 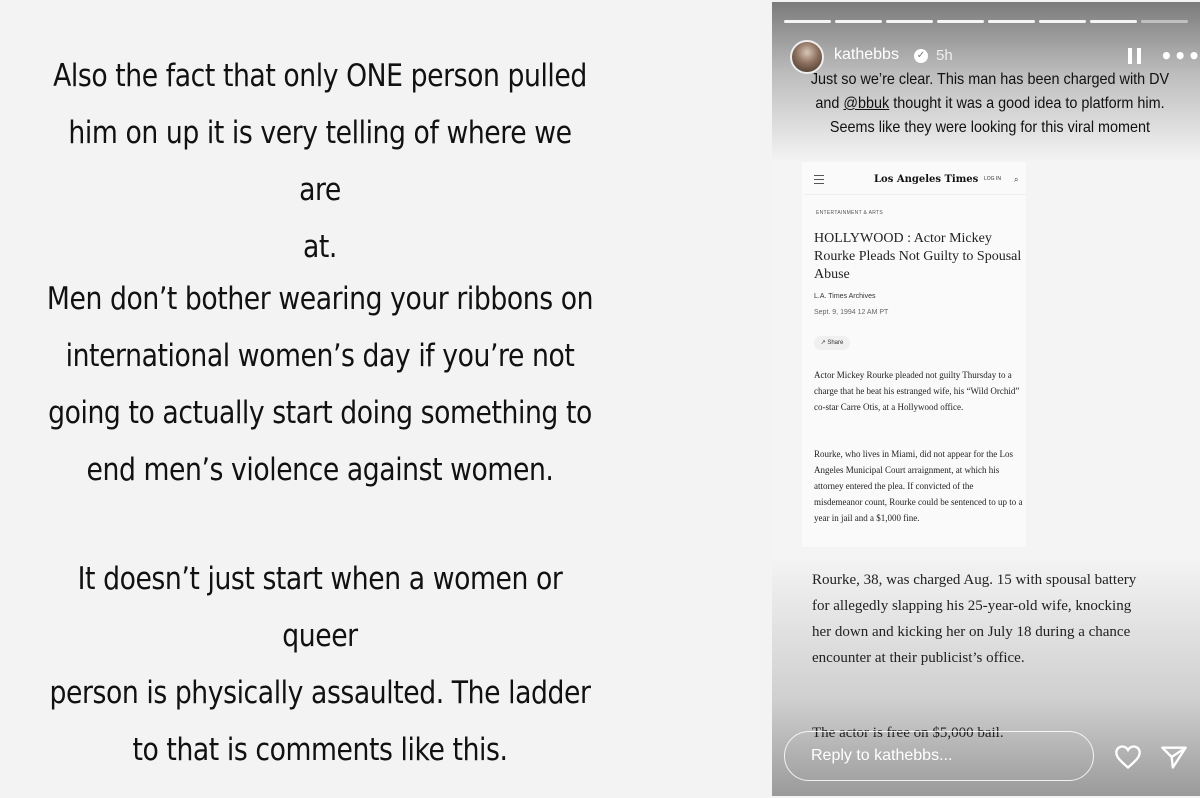 What do you see at coordinates (992, 179) in the screenshot?
I see `login-link: LOG IN` at bounding box center [992, 179].